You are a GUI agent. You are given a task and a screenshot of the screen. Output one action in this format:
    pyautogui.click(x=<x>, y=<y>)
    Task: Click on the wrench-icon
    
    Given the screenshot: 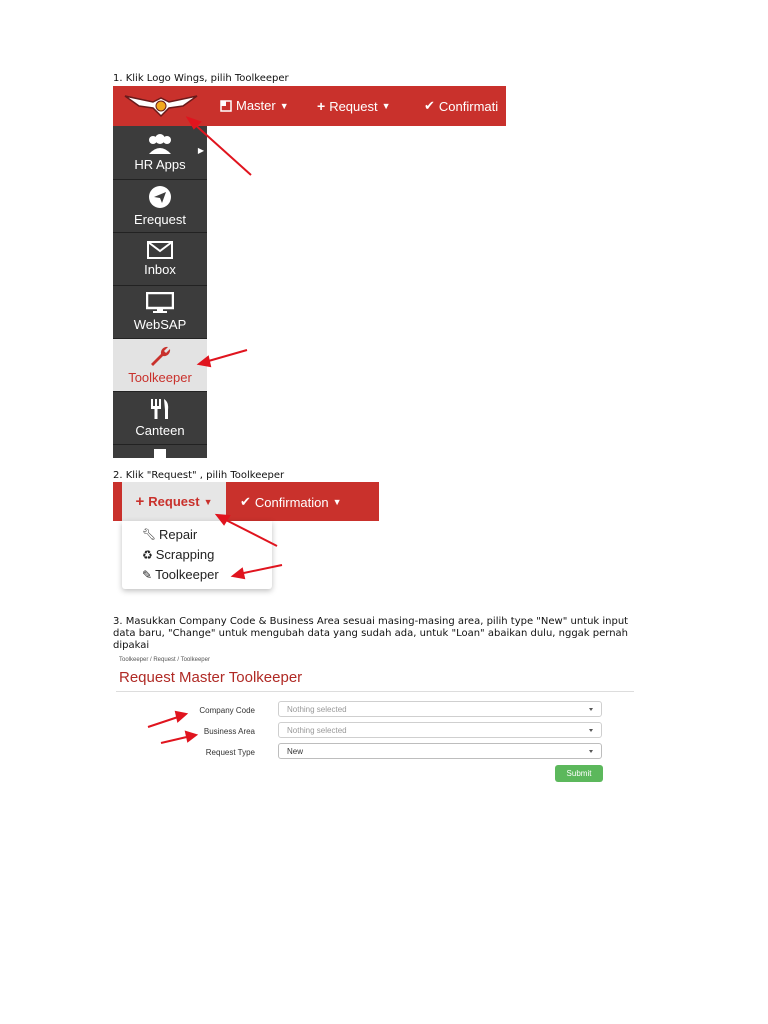 What is the action you would take?
    pyautogui.click(x=161, y=356)
    